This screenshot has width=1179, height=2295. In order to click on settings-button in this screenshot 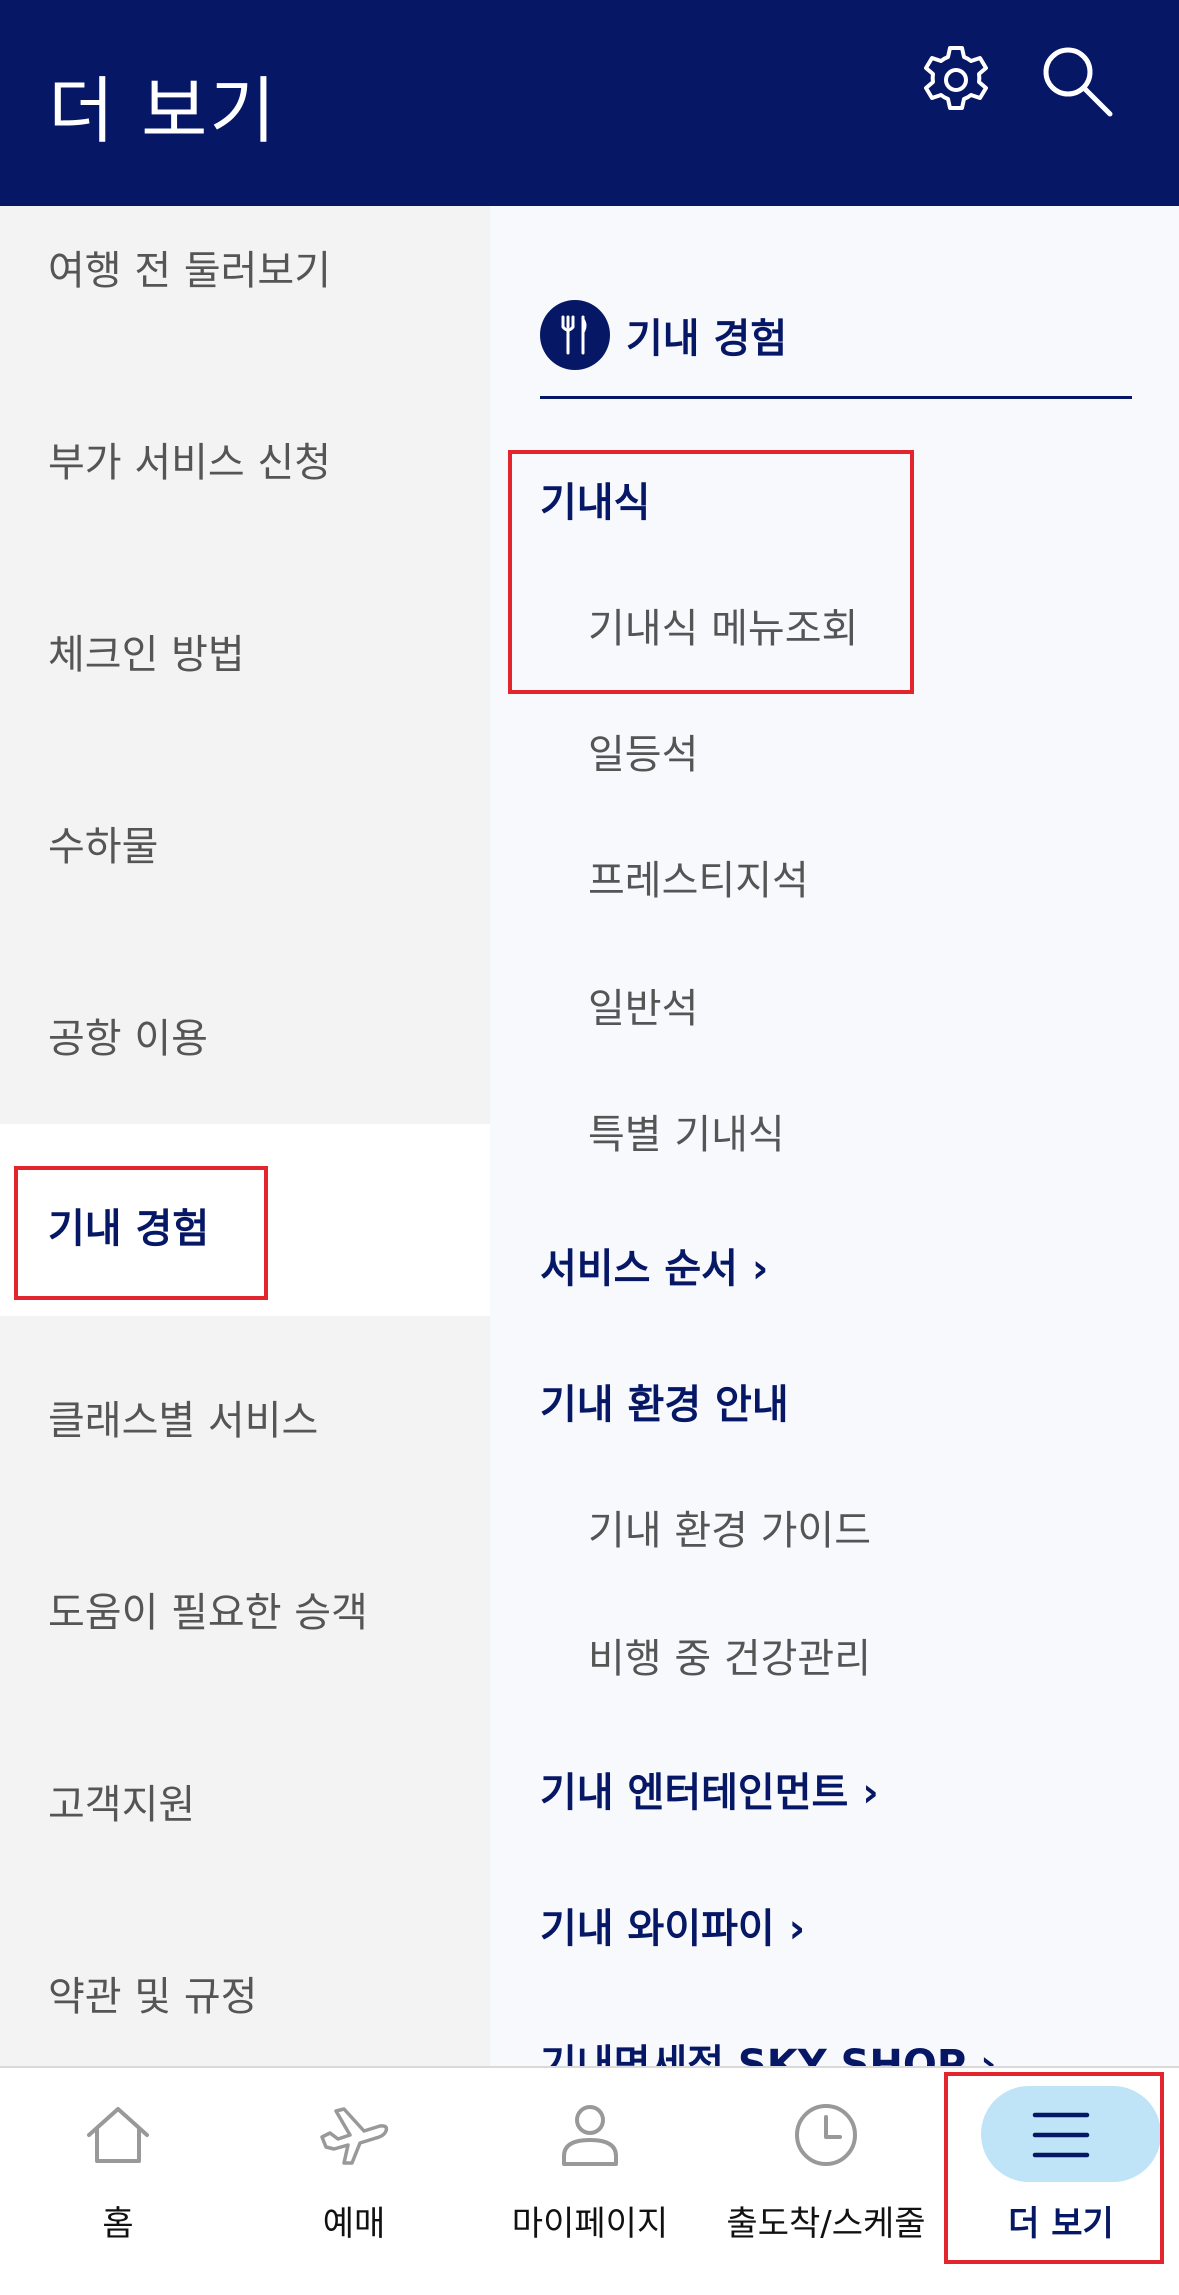, I will do `click(956, 80)`.